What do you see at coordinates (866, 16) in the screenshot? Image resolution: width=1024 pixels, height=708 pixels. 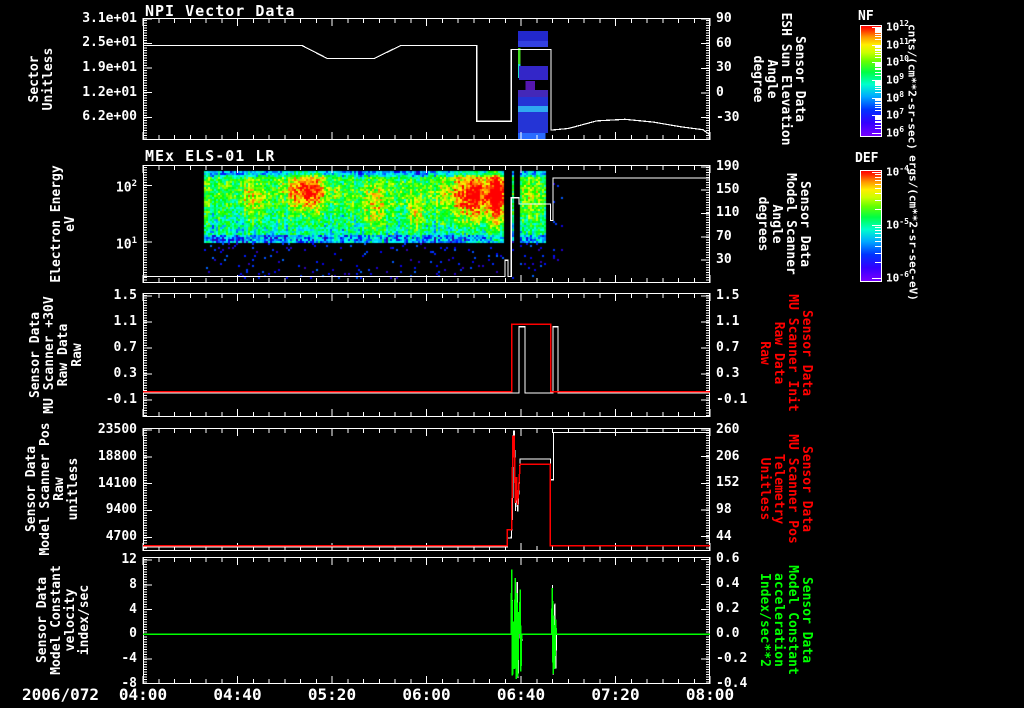 I see `colorbar-nf-label: NF` at bounding box center [866, 16].